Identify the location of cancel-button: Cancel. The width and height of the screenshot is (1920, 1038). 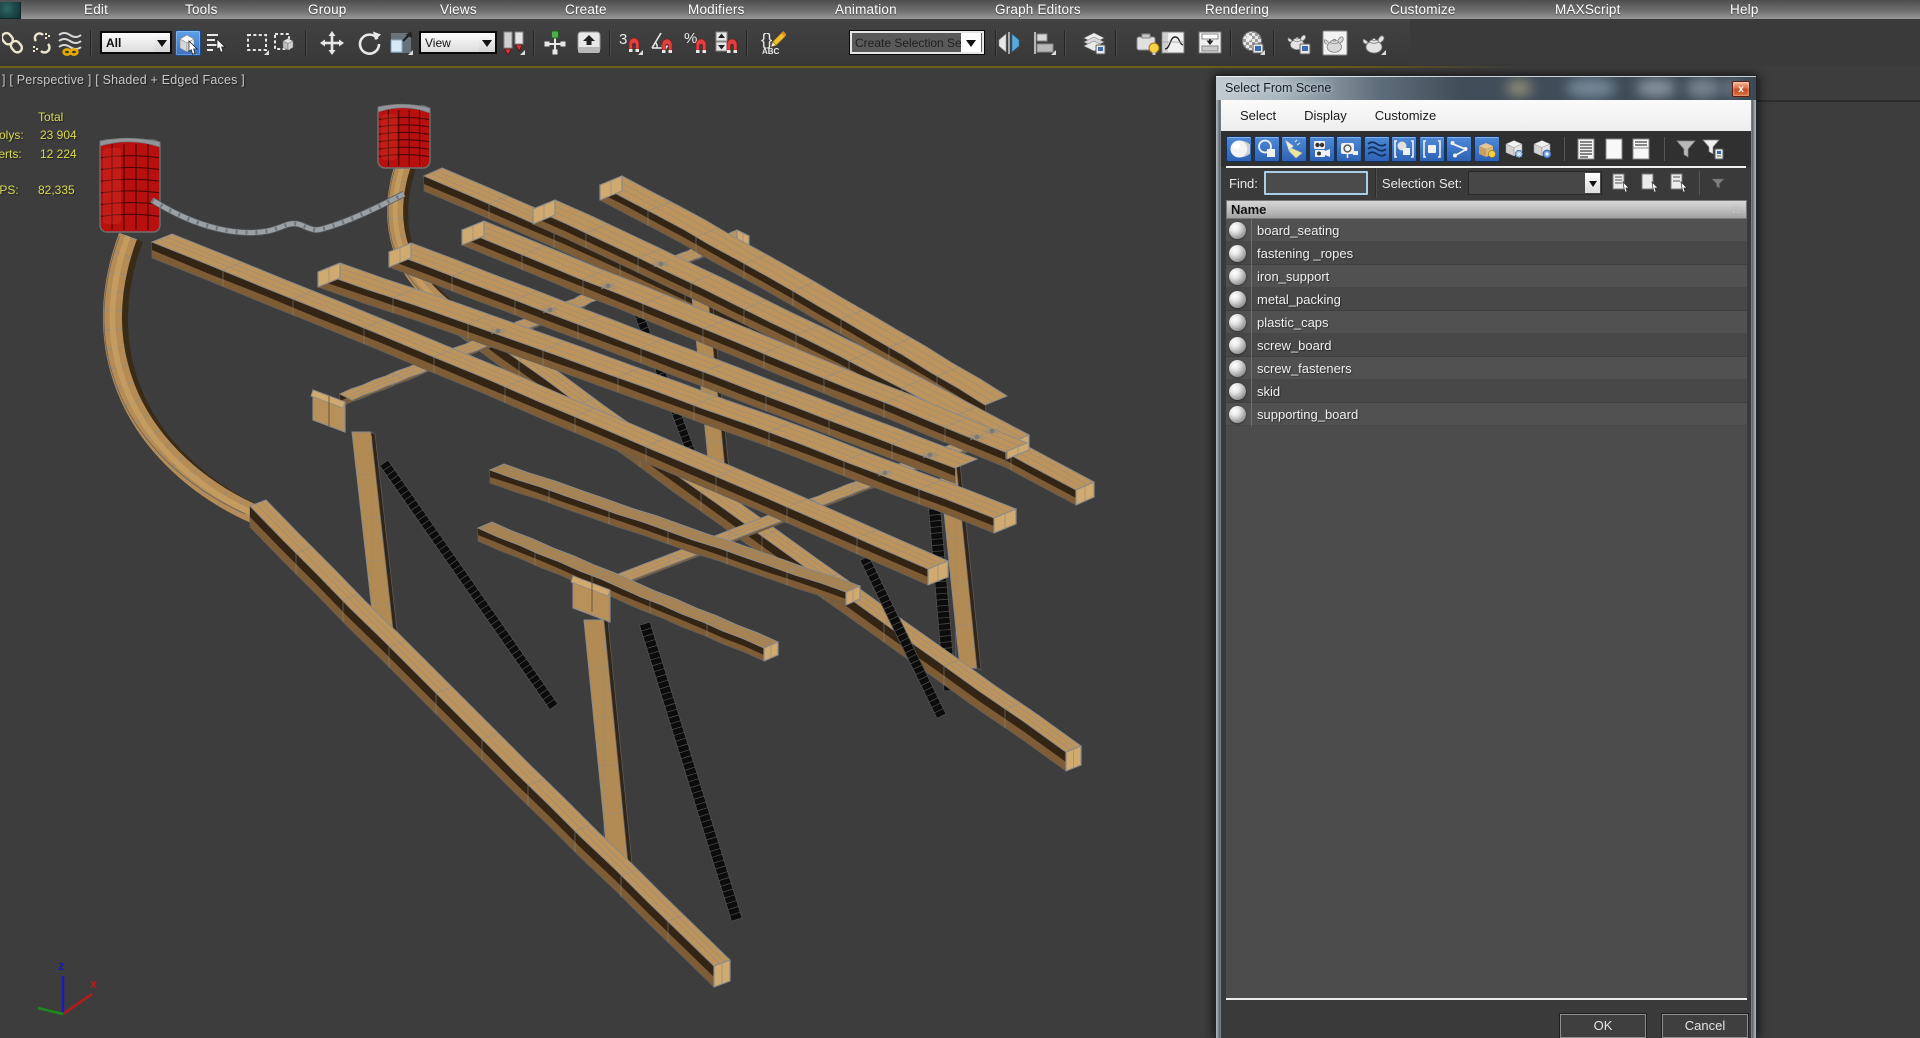
(1705, 1025).